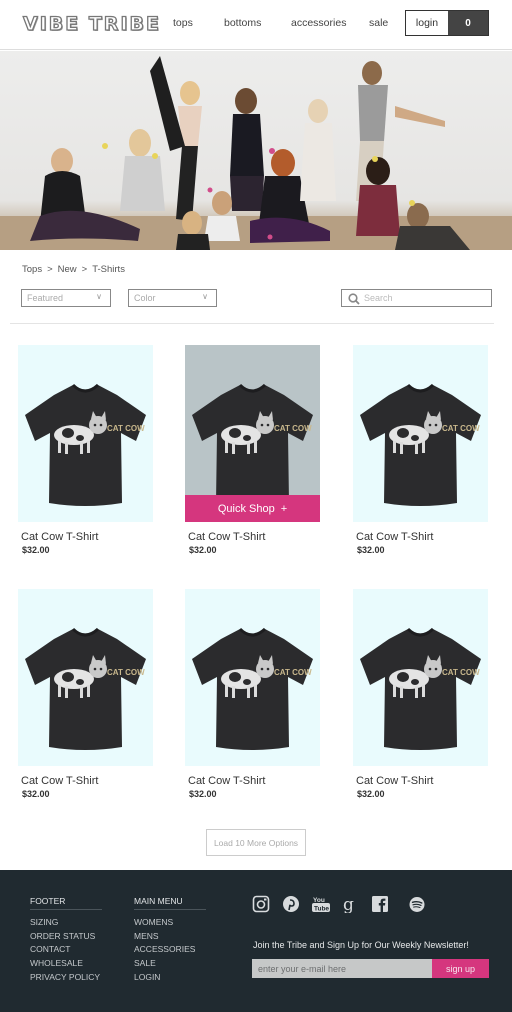  Describe the element at coordinates (32, 269) in the screenshot. I see `breadcrumb-tops: Tops` at that location.